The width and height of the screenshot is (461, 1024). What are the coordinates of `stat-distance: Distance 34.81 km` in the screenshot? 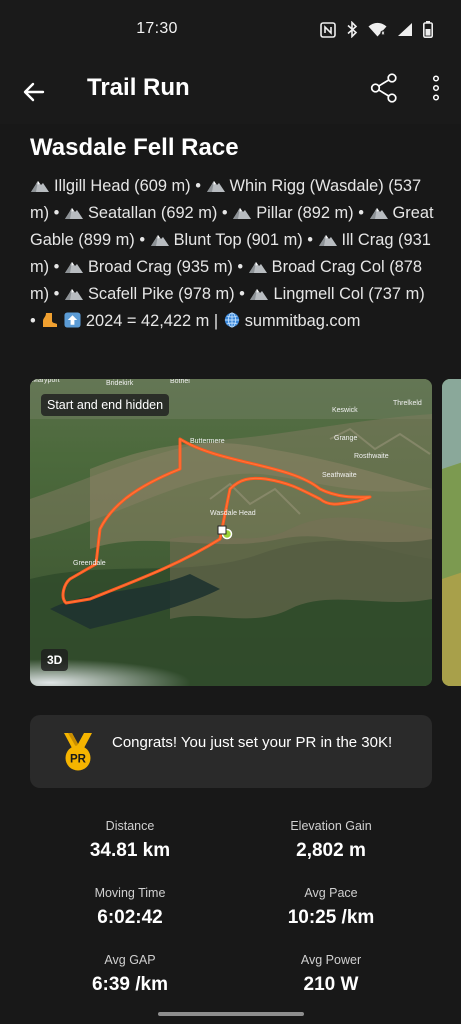 It's located at (130, 840).